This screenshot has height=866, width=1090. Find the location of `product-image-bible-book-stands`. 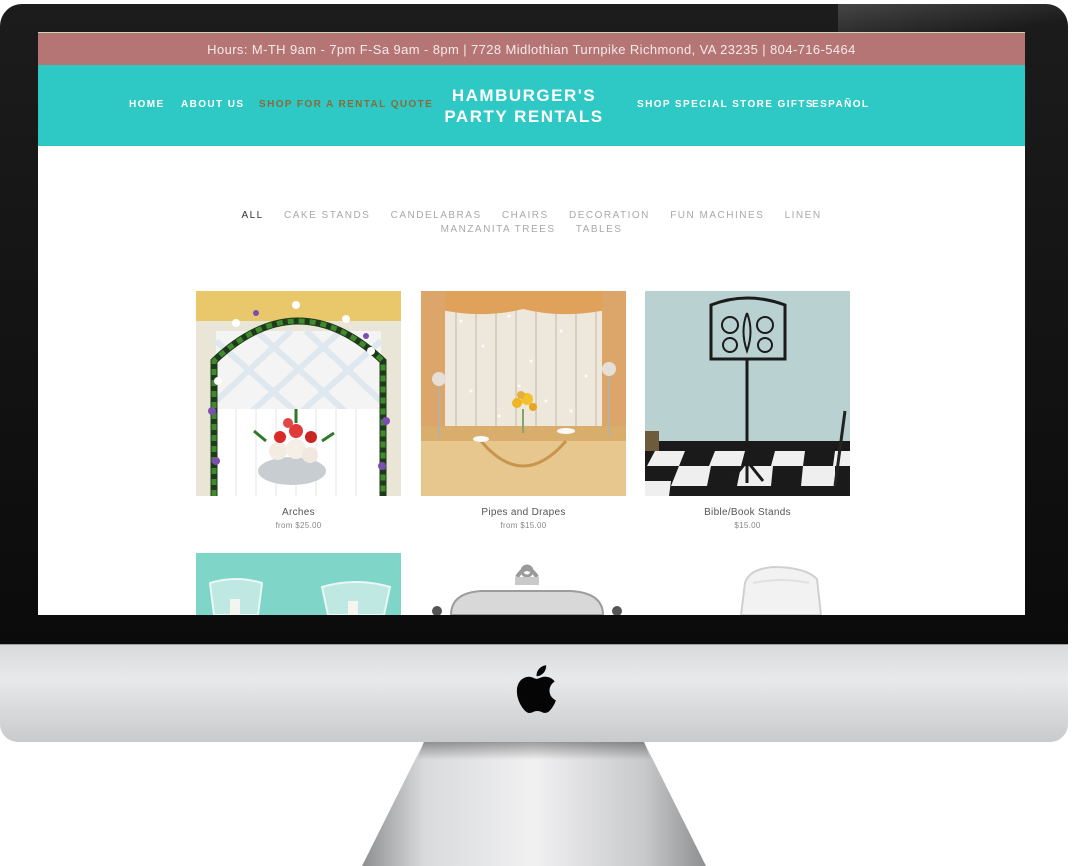

product-image-bible-book-stands is located at coordinates (747, 393).